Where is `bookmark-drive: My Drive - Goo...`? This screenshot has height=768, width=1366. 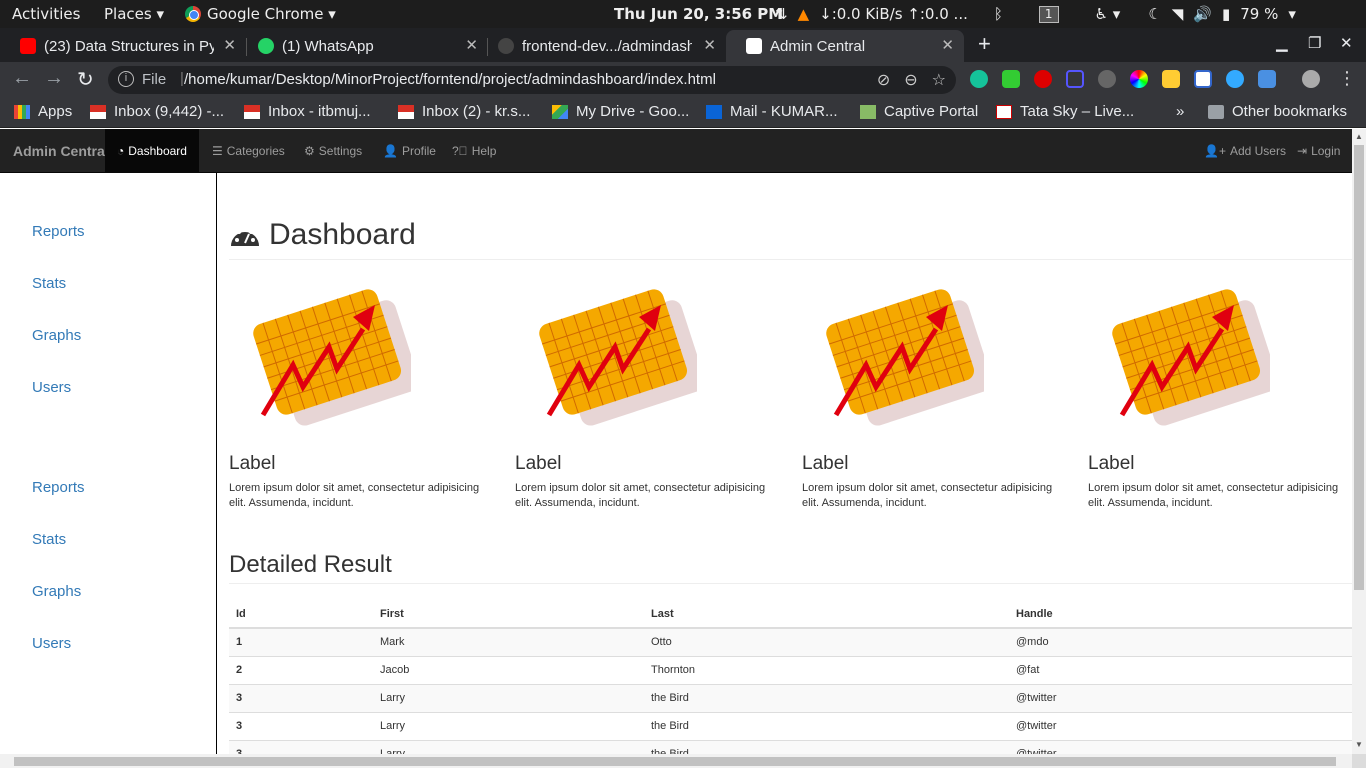 bookmark-drive: My Drive - Goo... is located at coordinates (620, 111).